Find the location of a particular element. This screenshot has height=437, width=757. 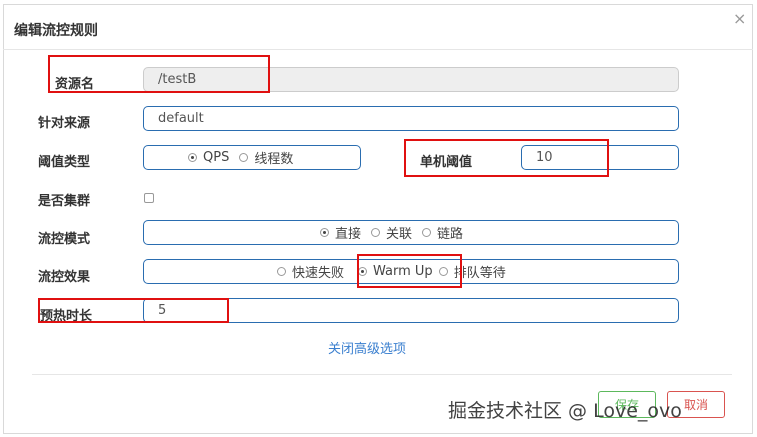

highlight-box-resource is located at coordinates (159, 74).